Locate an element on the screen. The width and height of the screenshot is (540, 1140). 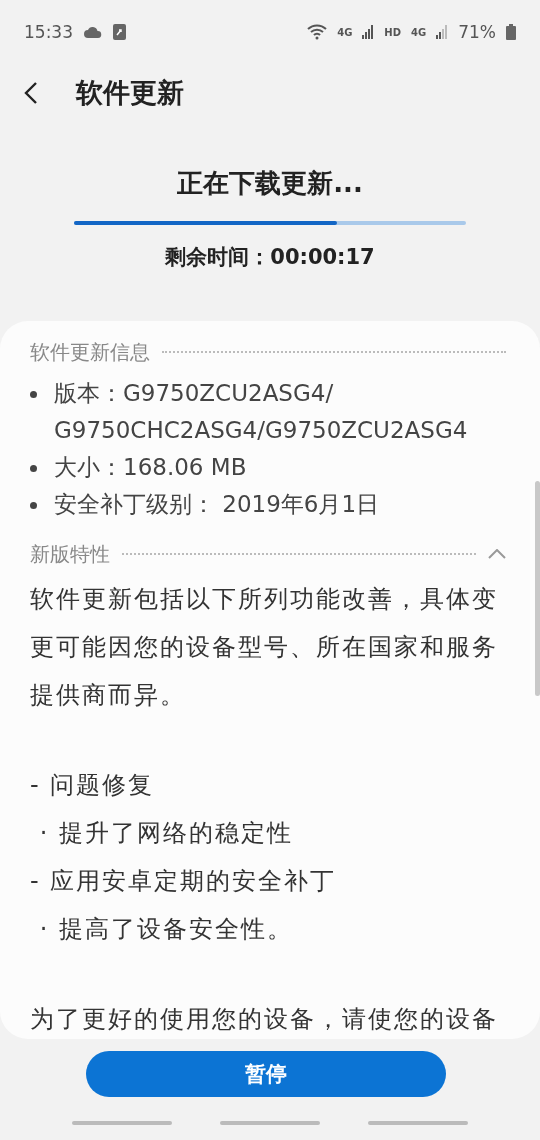
collapse-button is located at coordinates (497, 554).